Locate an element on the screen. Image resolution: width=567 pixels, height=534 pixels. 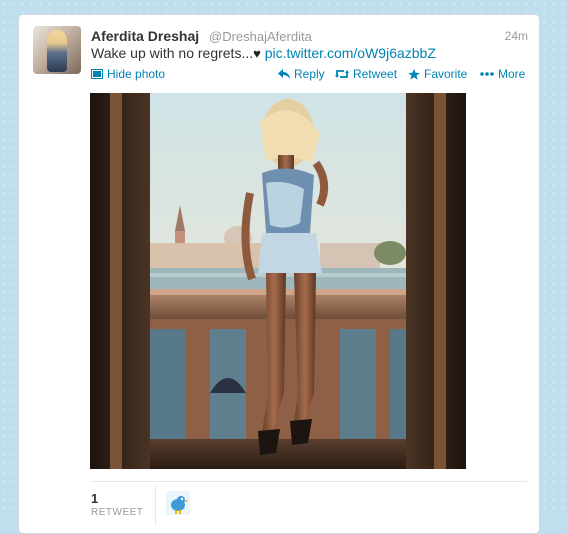
reply-button: Reply is located at coordinates (301, 74).